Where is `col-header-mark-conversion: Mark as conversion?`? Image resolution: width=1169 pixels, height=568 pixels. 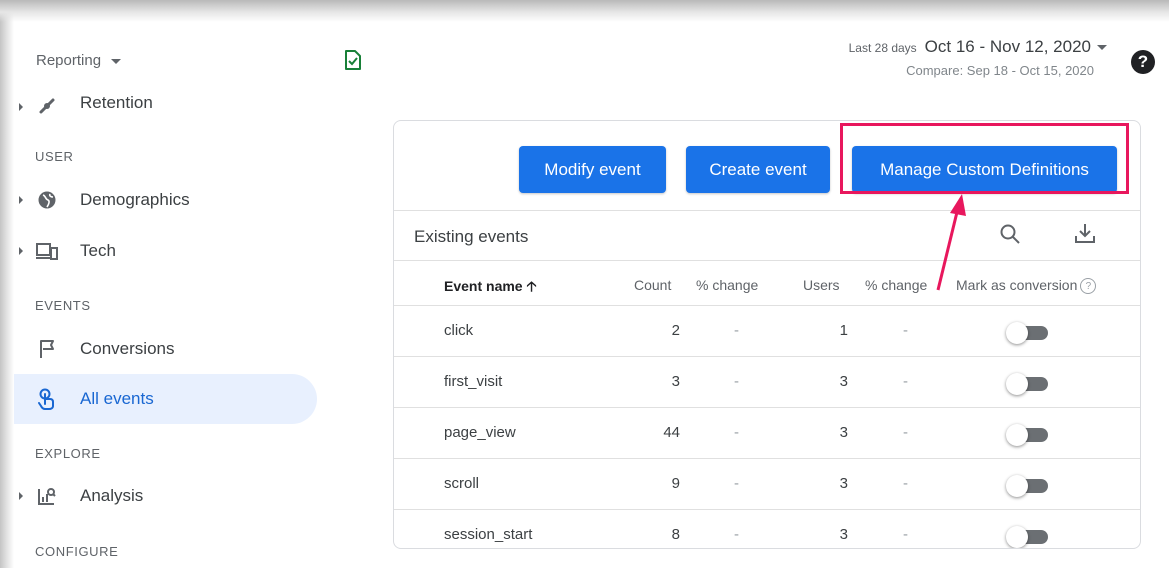
col-header-mark-conversion: Mark as conversion? is located at coordinates (1026, 286).